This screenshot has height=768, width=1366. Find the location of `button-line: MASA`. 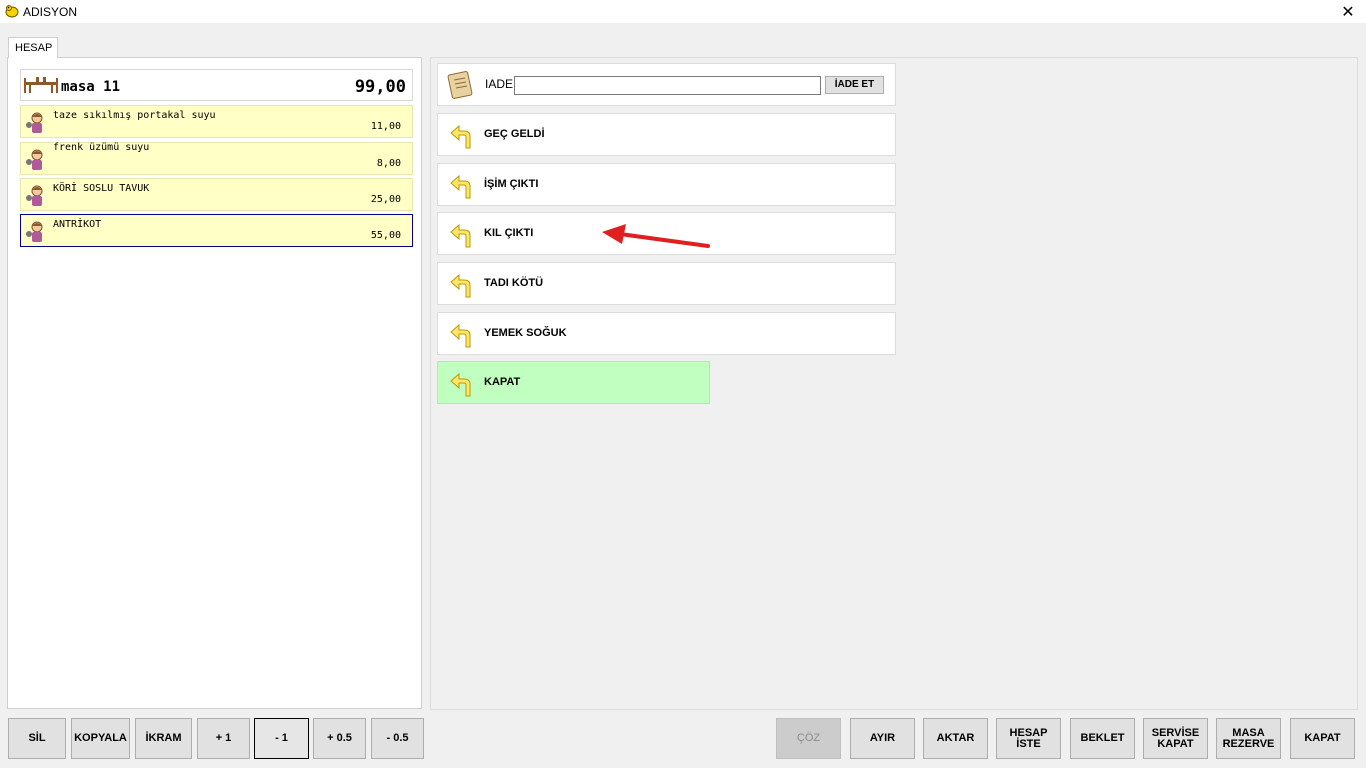

button-line: MASA is located at coordinates (1248, 732).